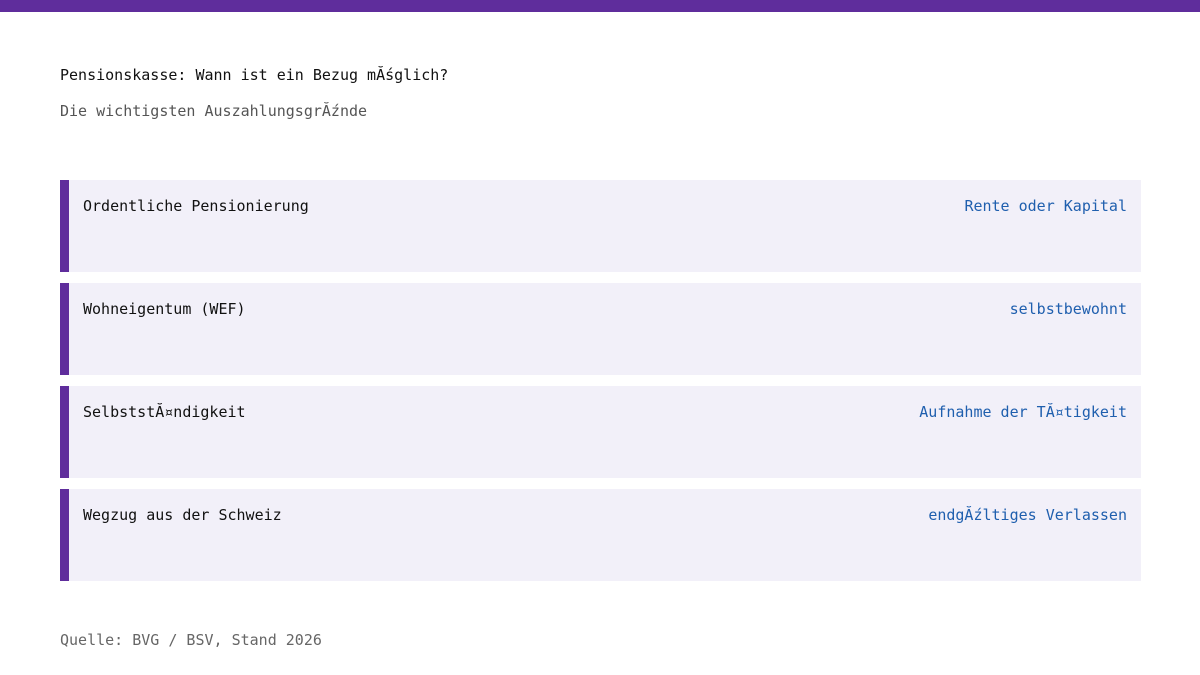  I want to click on item-value: Aufnahme der TĂ¤tigkeit, so click(1023, 412).